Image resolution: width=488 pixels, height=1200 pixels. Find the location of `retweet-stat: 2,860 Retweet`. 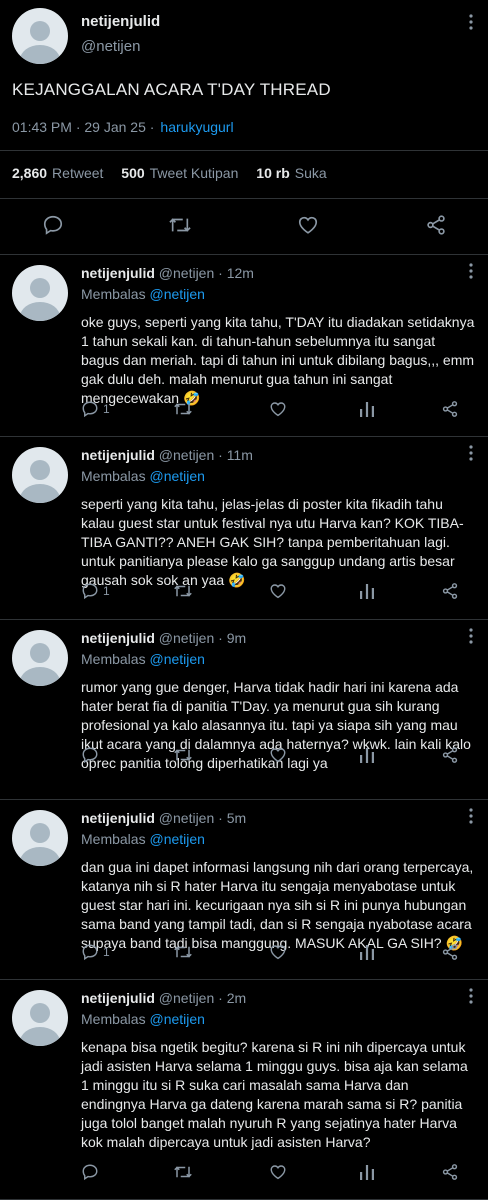

retweet-stat: 2,860 Retweet is located at coordinates (57, 173).